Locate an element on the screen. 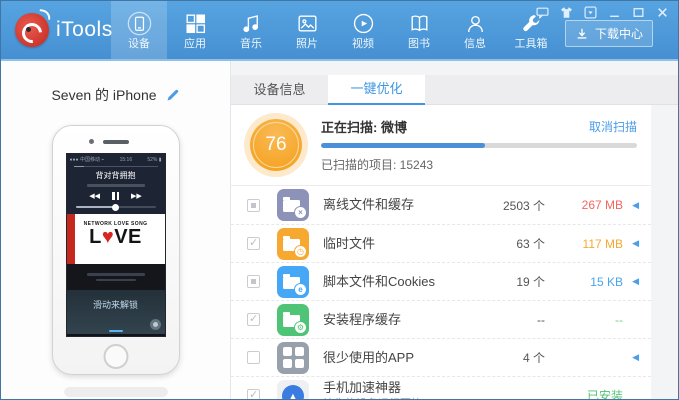 This screenshot has width=679, height=400. lockscreen-area: 滑动来解锁 is located at coordinates (115, 312).